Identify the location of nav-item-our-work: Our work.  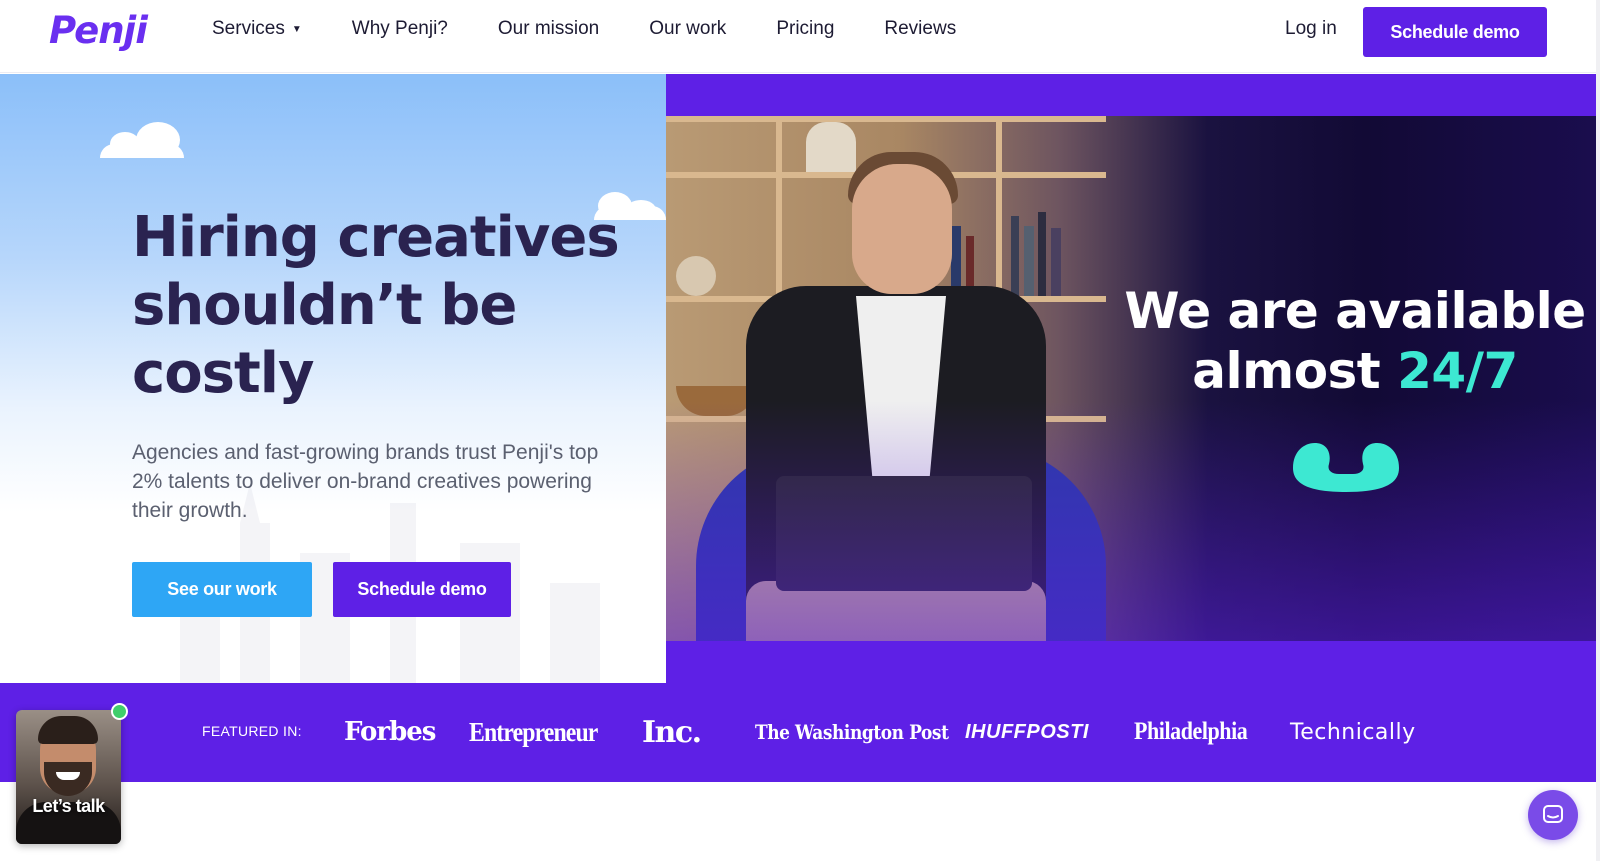
(687, 29).